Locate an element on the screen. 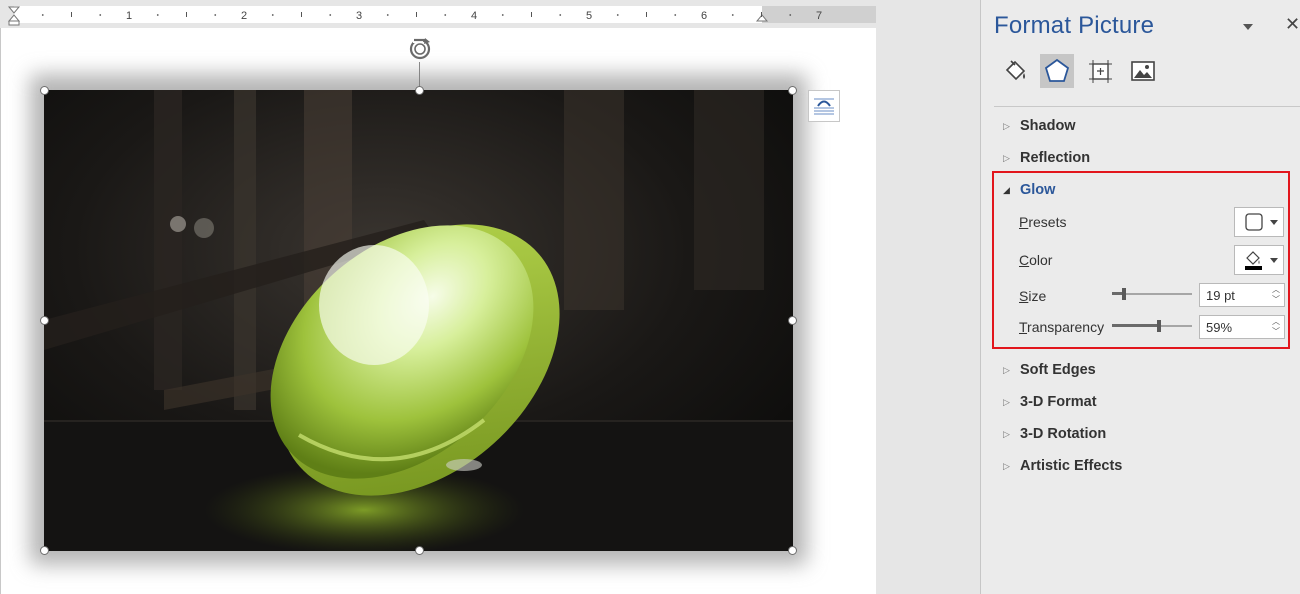 The image size is (1300, 594). glow-color-dropdown is located at coordinates (1259, 260).